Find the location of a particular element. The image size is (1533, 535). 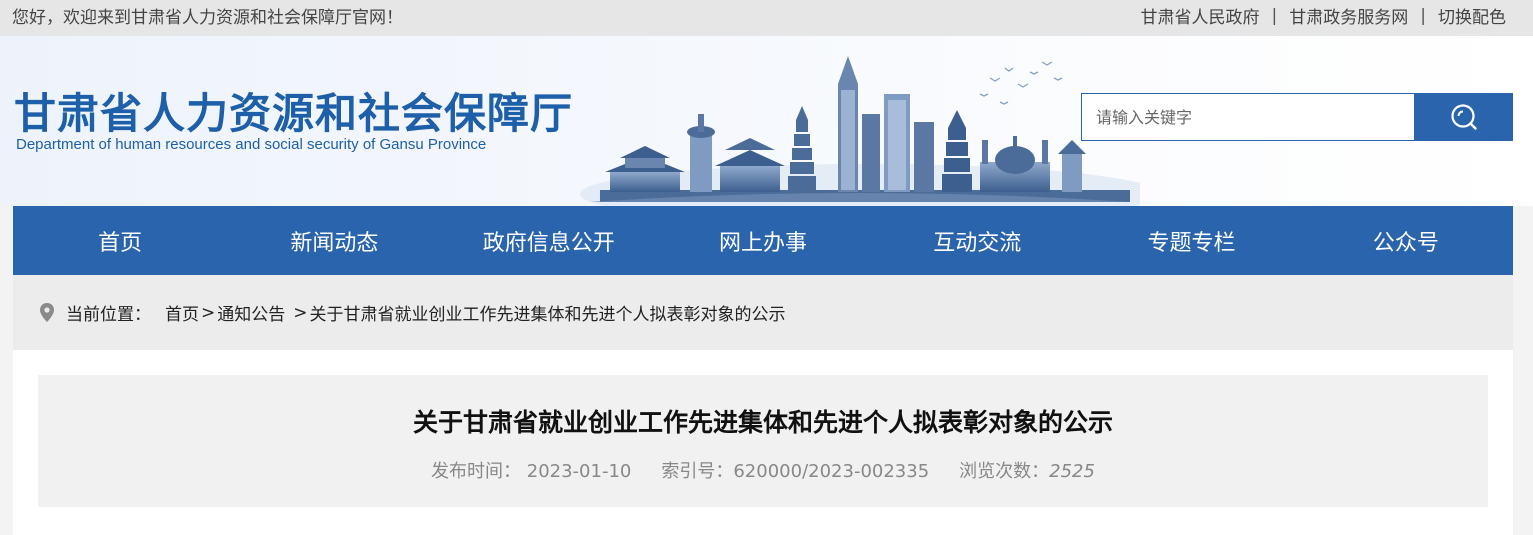

nav-item-online-service: 网上办事 is located at coordinates (763, 240).